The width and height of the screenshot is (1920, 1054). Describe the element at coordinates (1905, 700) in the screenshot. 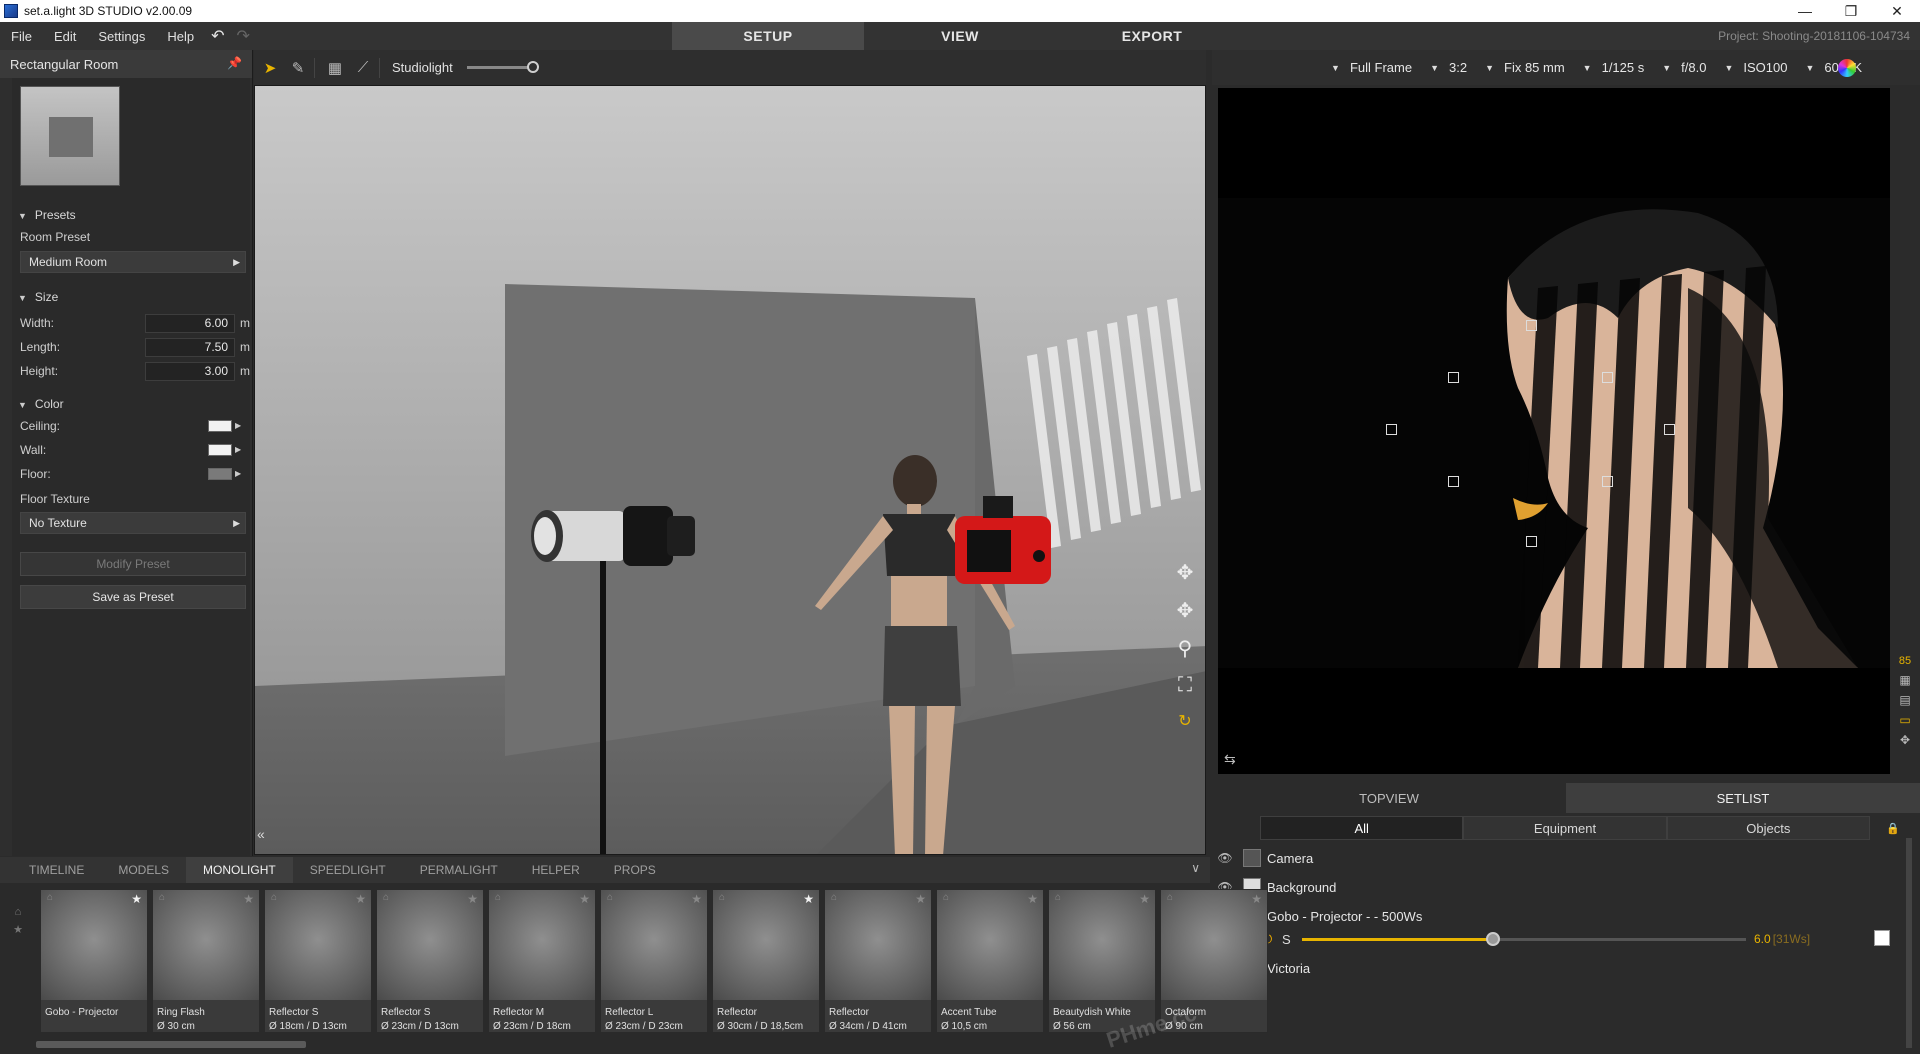

I see `histogram-icon: ▤` at that location.